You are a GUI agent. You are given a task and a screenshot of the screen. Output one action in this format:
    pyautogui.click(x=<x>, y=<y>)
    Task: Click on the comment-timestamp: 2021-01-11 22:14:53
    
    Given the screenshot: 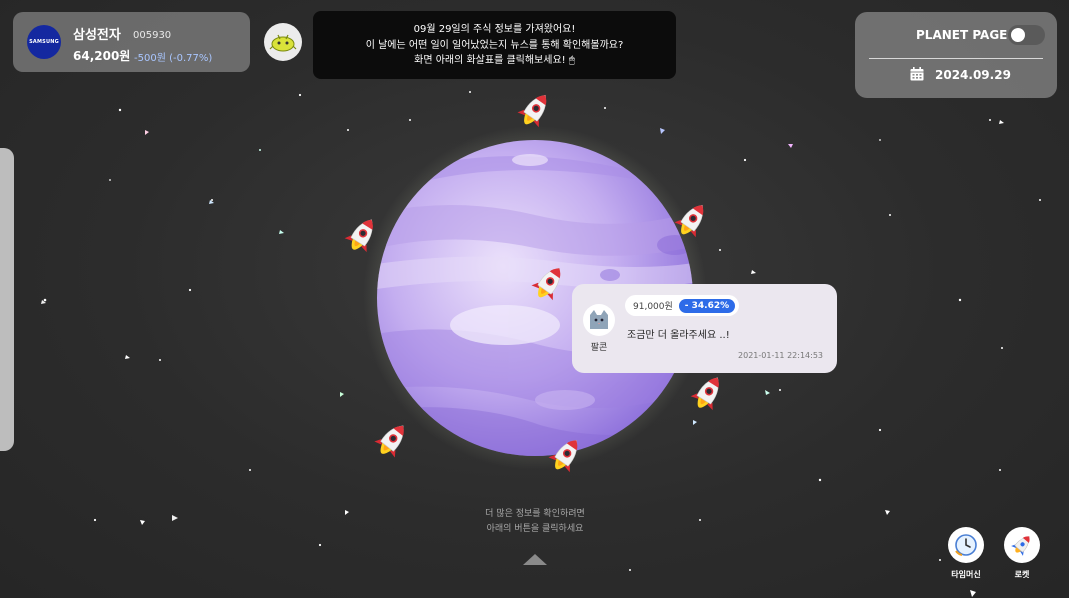 What is the action you would take?
    pyautogui.click(x=780, y=355)
    